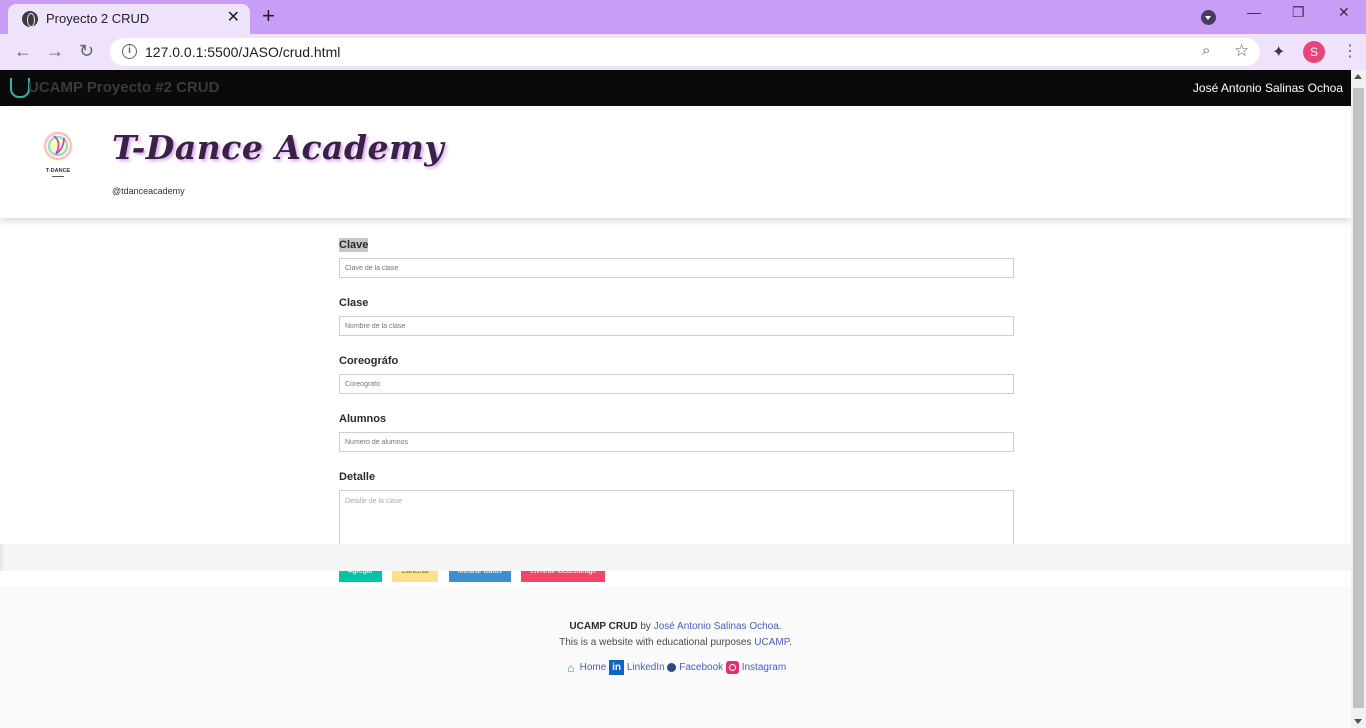 This screenshot has width=1366, height=728. Describe the element at coordinates (676, 256) in the screenshot. I see `field-clave: Clave` at that location.